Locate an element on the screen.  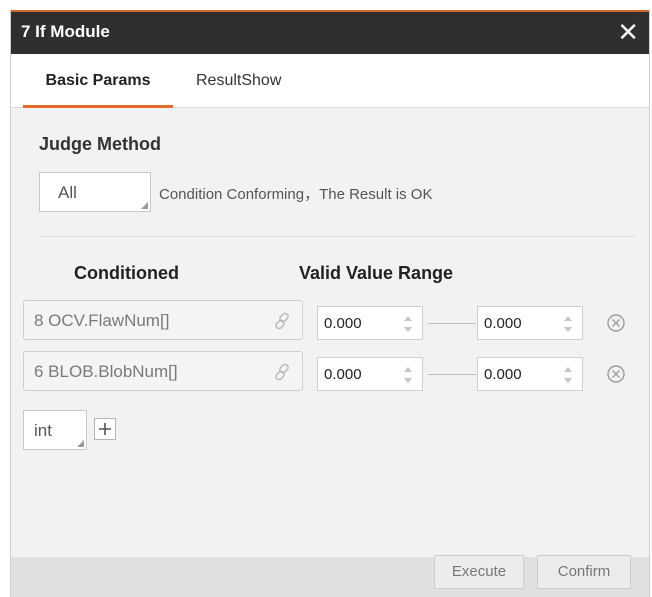
section-divider is located at coordinates (337, 236).